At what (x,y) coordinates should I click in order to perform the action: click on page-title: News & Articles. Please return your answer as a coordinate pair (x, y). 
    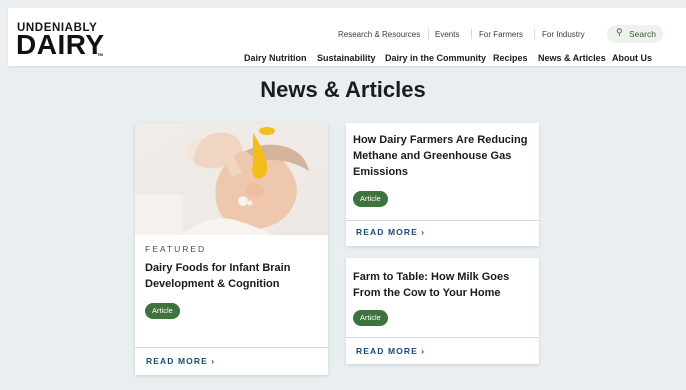
    Looking at the image, I should click on (343, 89).